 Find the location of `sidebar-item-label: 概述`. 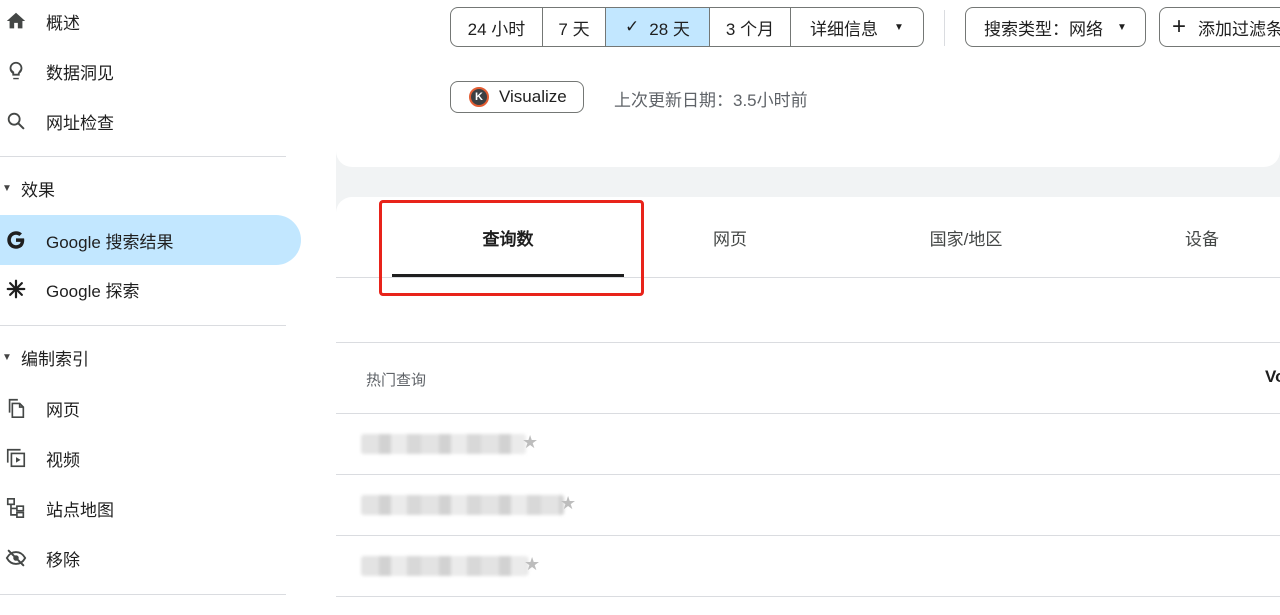

sidebar-item-label: 概述 is located at coordinates (63, 23).